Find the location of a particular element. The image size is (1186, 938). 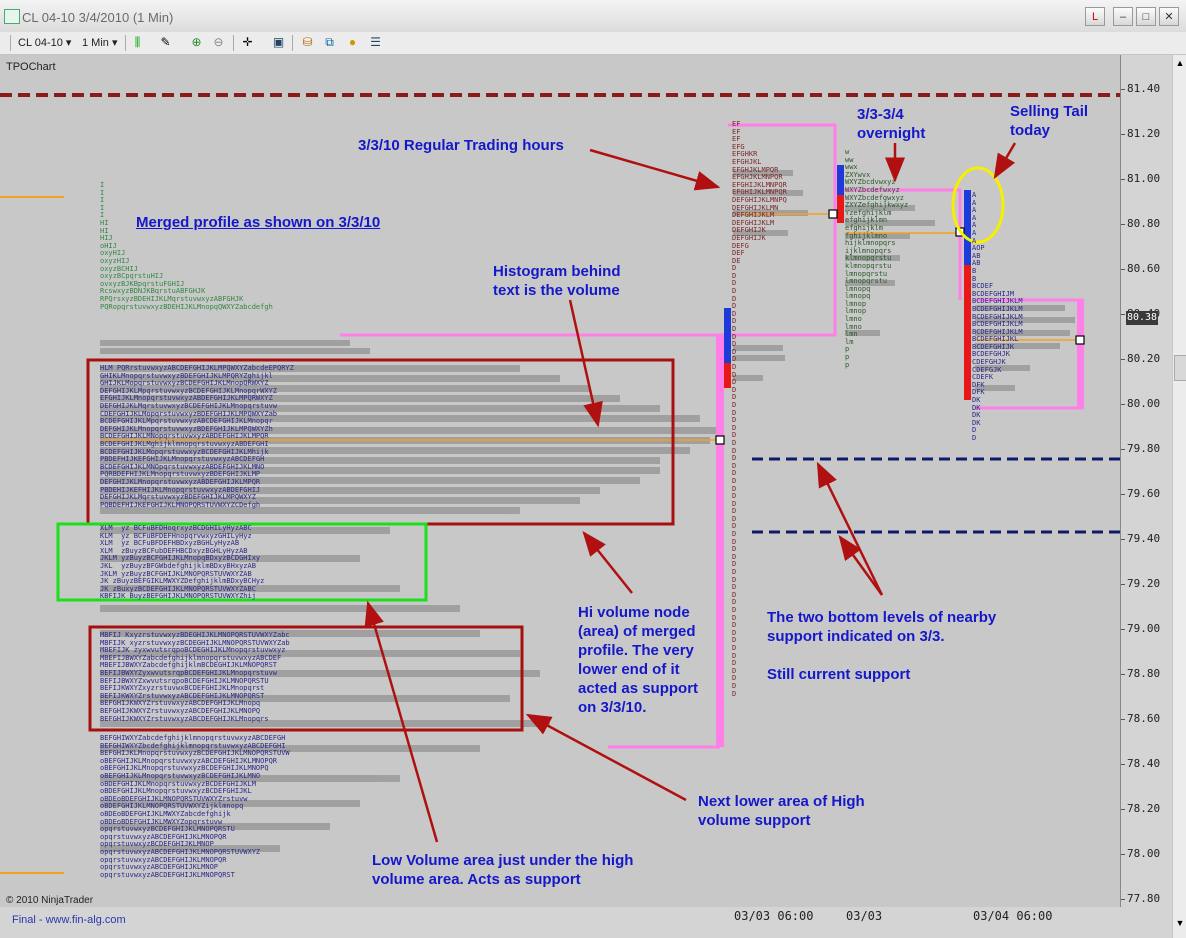

price-tick: 78.20 is located at coordinates (1140, 808).